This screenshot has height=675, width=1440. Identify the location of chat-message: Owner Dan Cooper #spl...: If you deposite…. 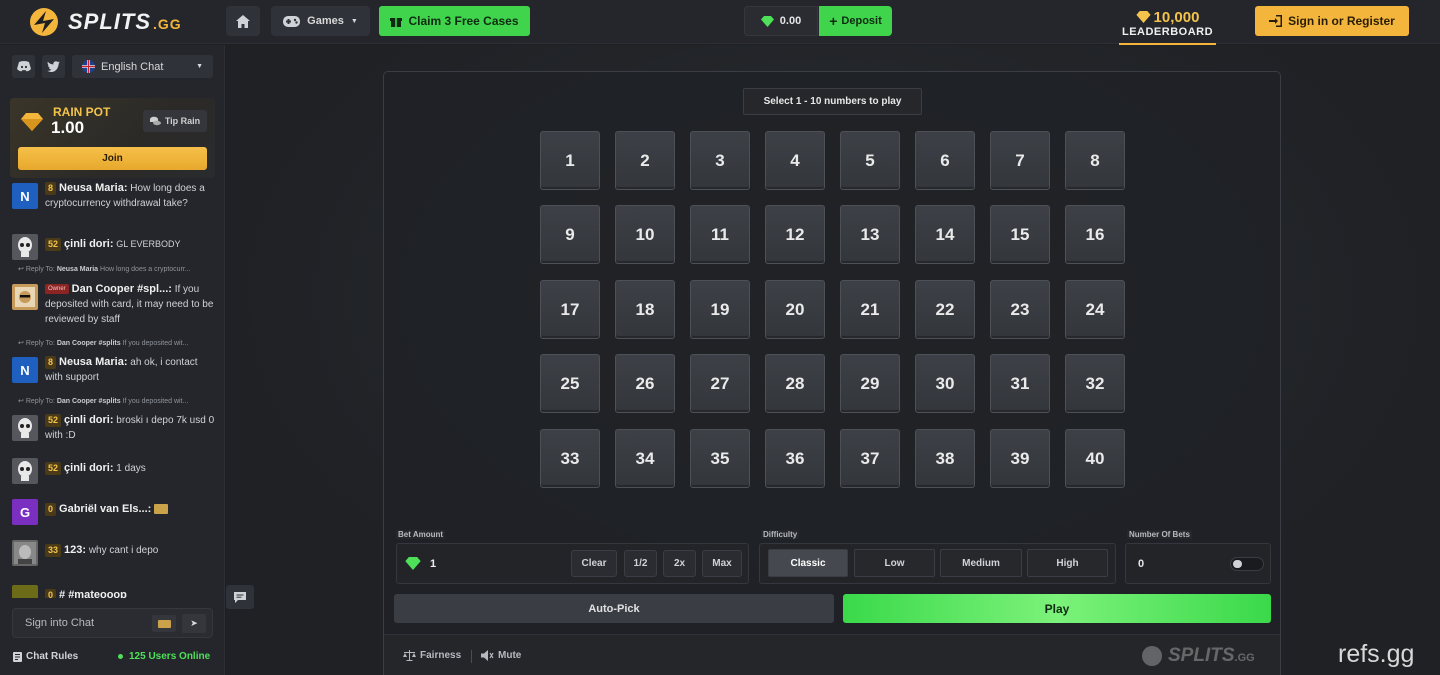
(114, 304).